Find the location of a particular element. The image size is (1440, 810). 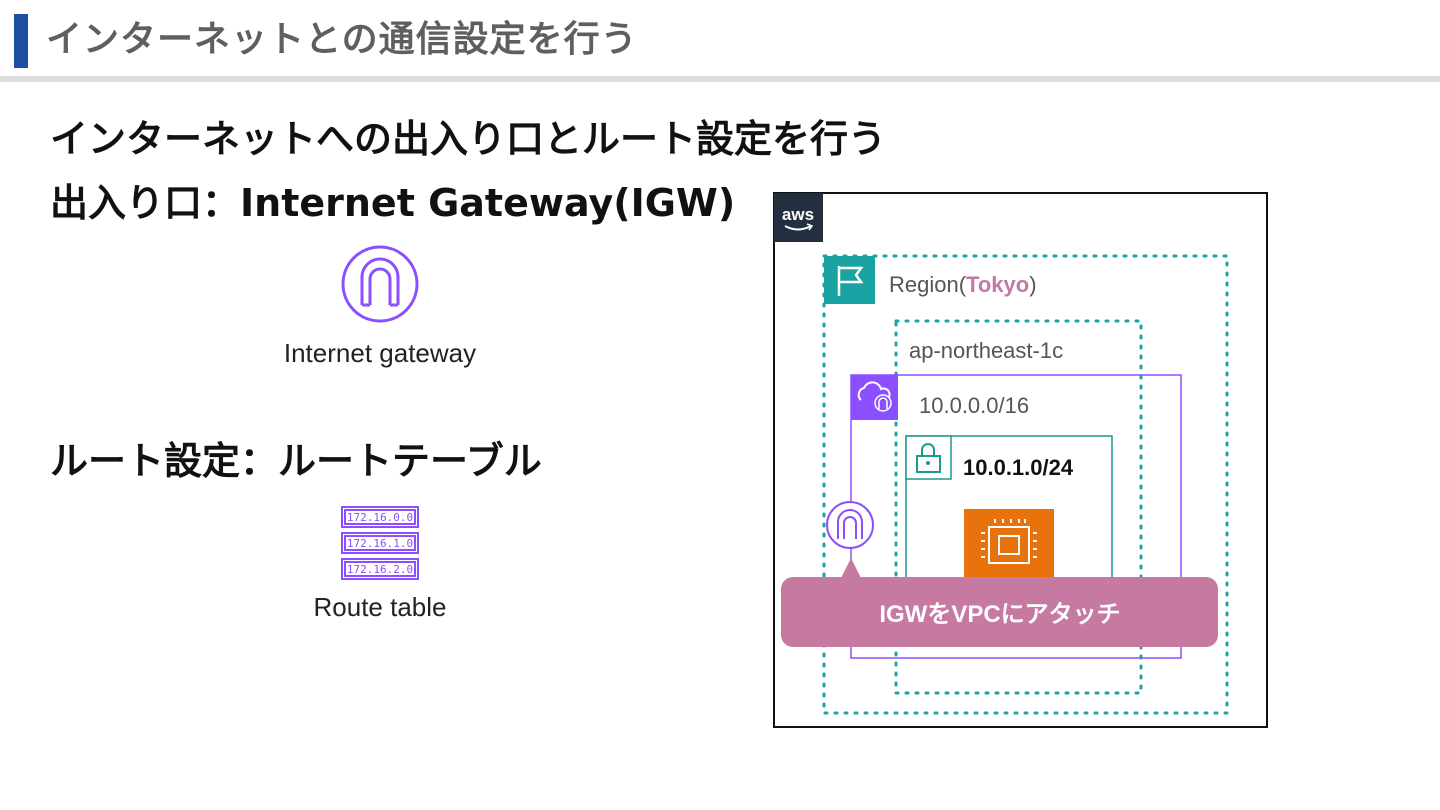

region-label: Region(Tokyo) is located at coordinates (963, 285).